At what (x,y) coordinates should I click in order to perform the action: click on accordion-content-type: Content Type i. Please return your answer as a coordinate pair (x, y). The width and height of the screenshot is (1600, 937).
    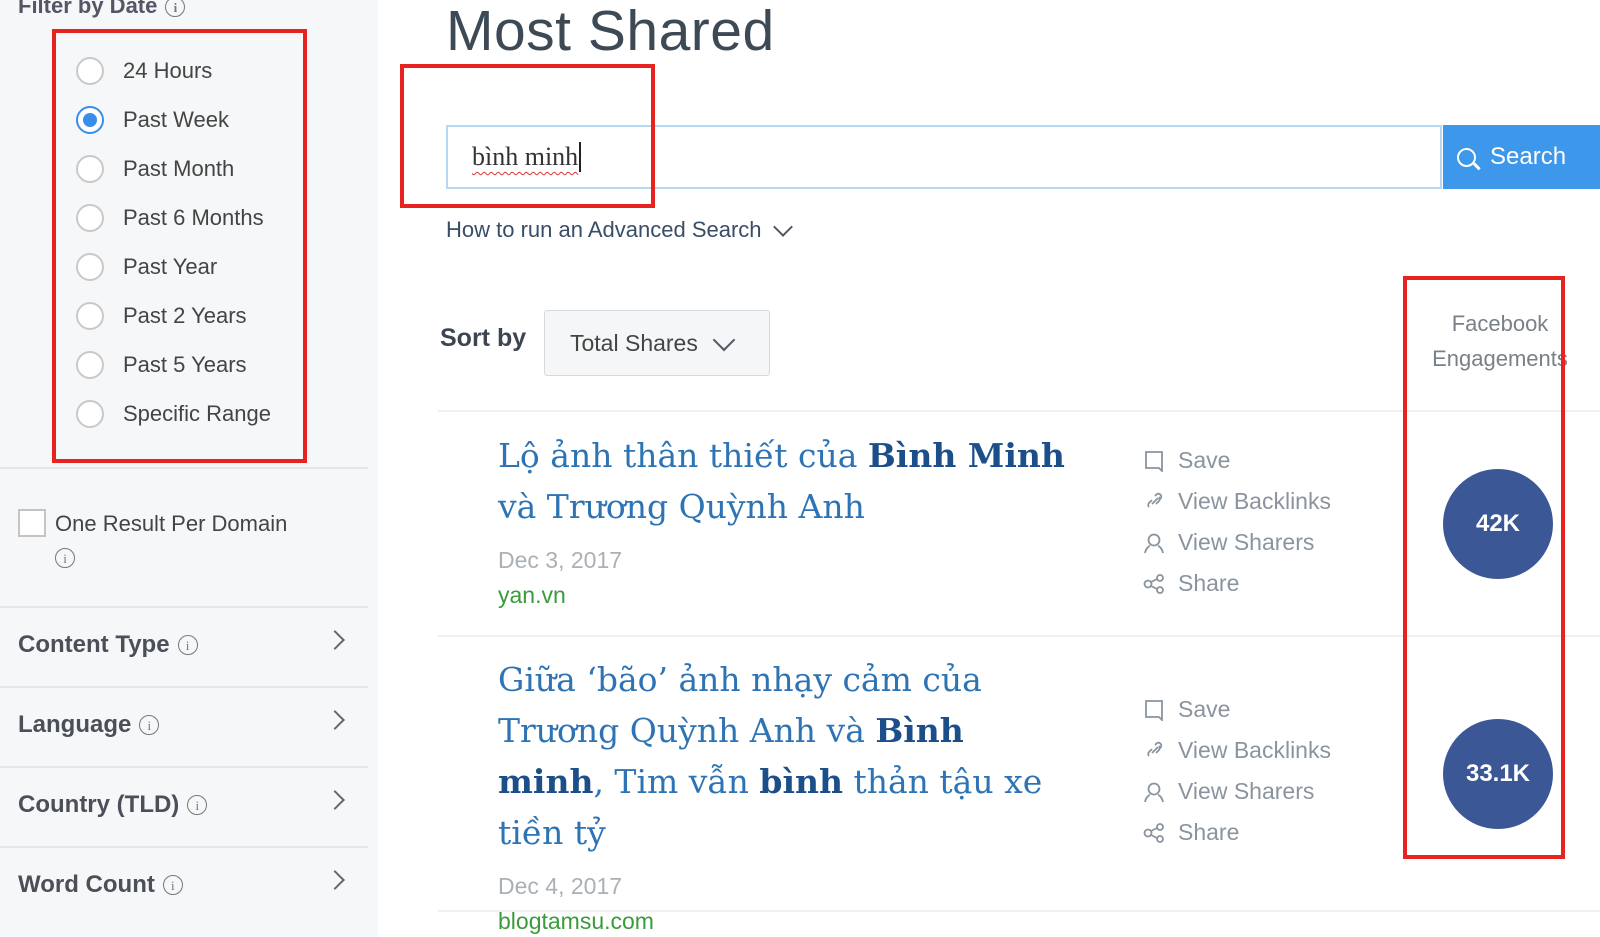
    Looking at the image, I should click on (183, 645).